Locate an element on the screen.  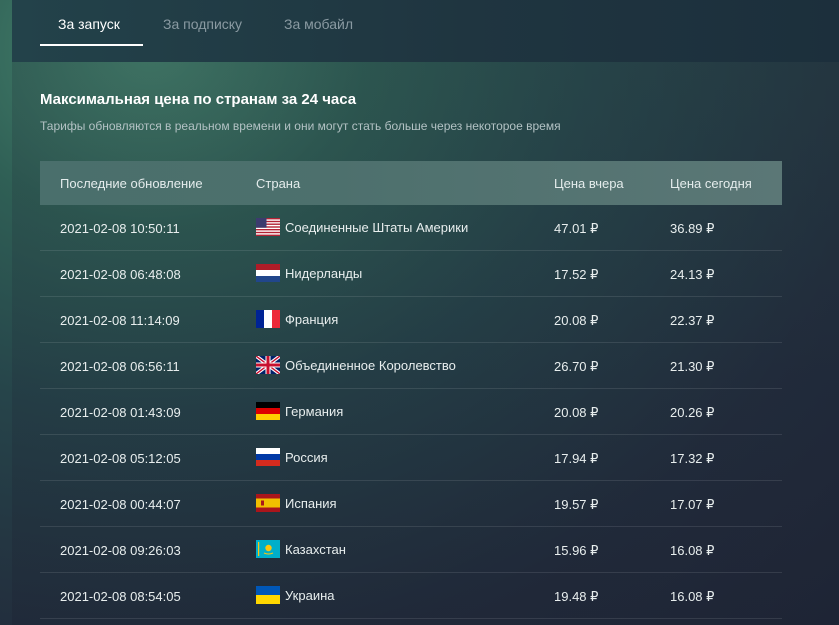
header-last-update: Последние обновление is located at coordinates (131, 183).